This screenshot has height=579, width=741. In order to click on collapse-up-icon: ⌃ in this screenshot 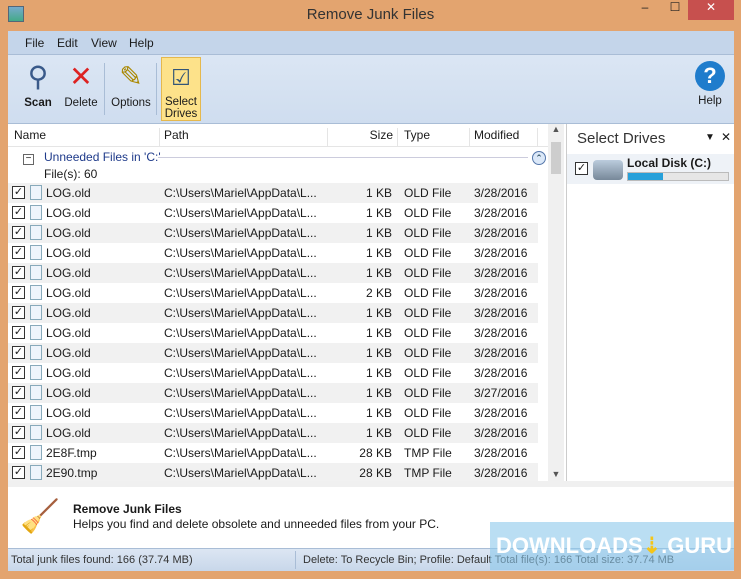, I will do `click(539, 158)`.